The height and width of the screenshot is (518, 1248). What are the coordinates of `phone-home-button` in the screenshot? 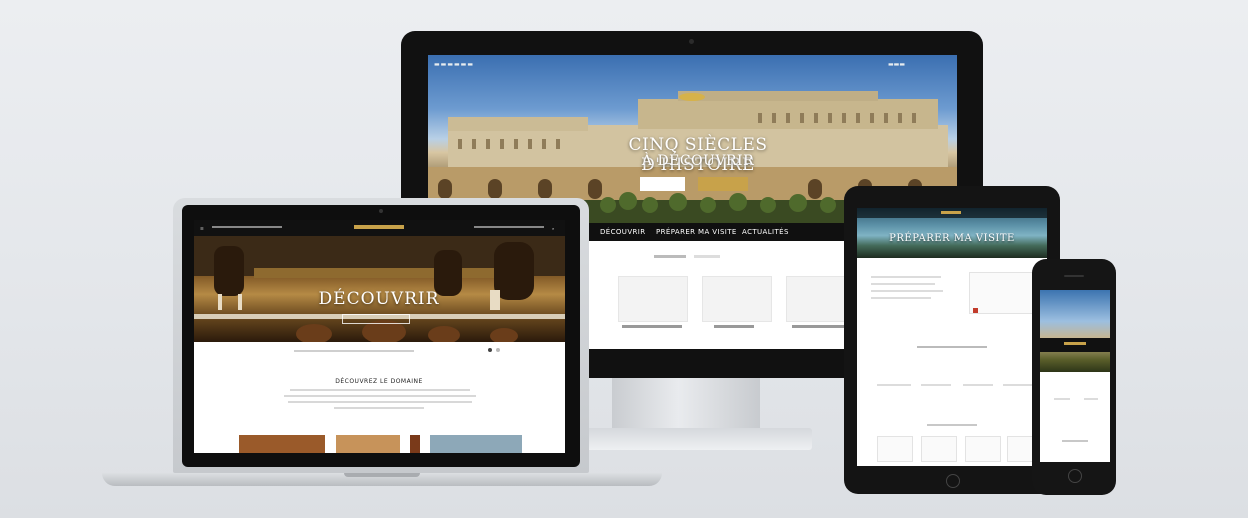 It's located at (1075, 476).